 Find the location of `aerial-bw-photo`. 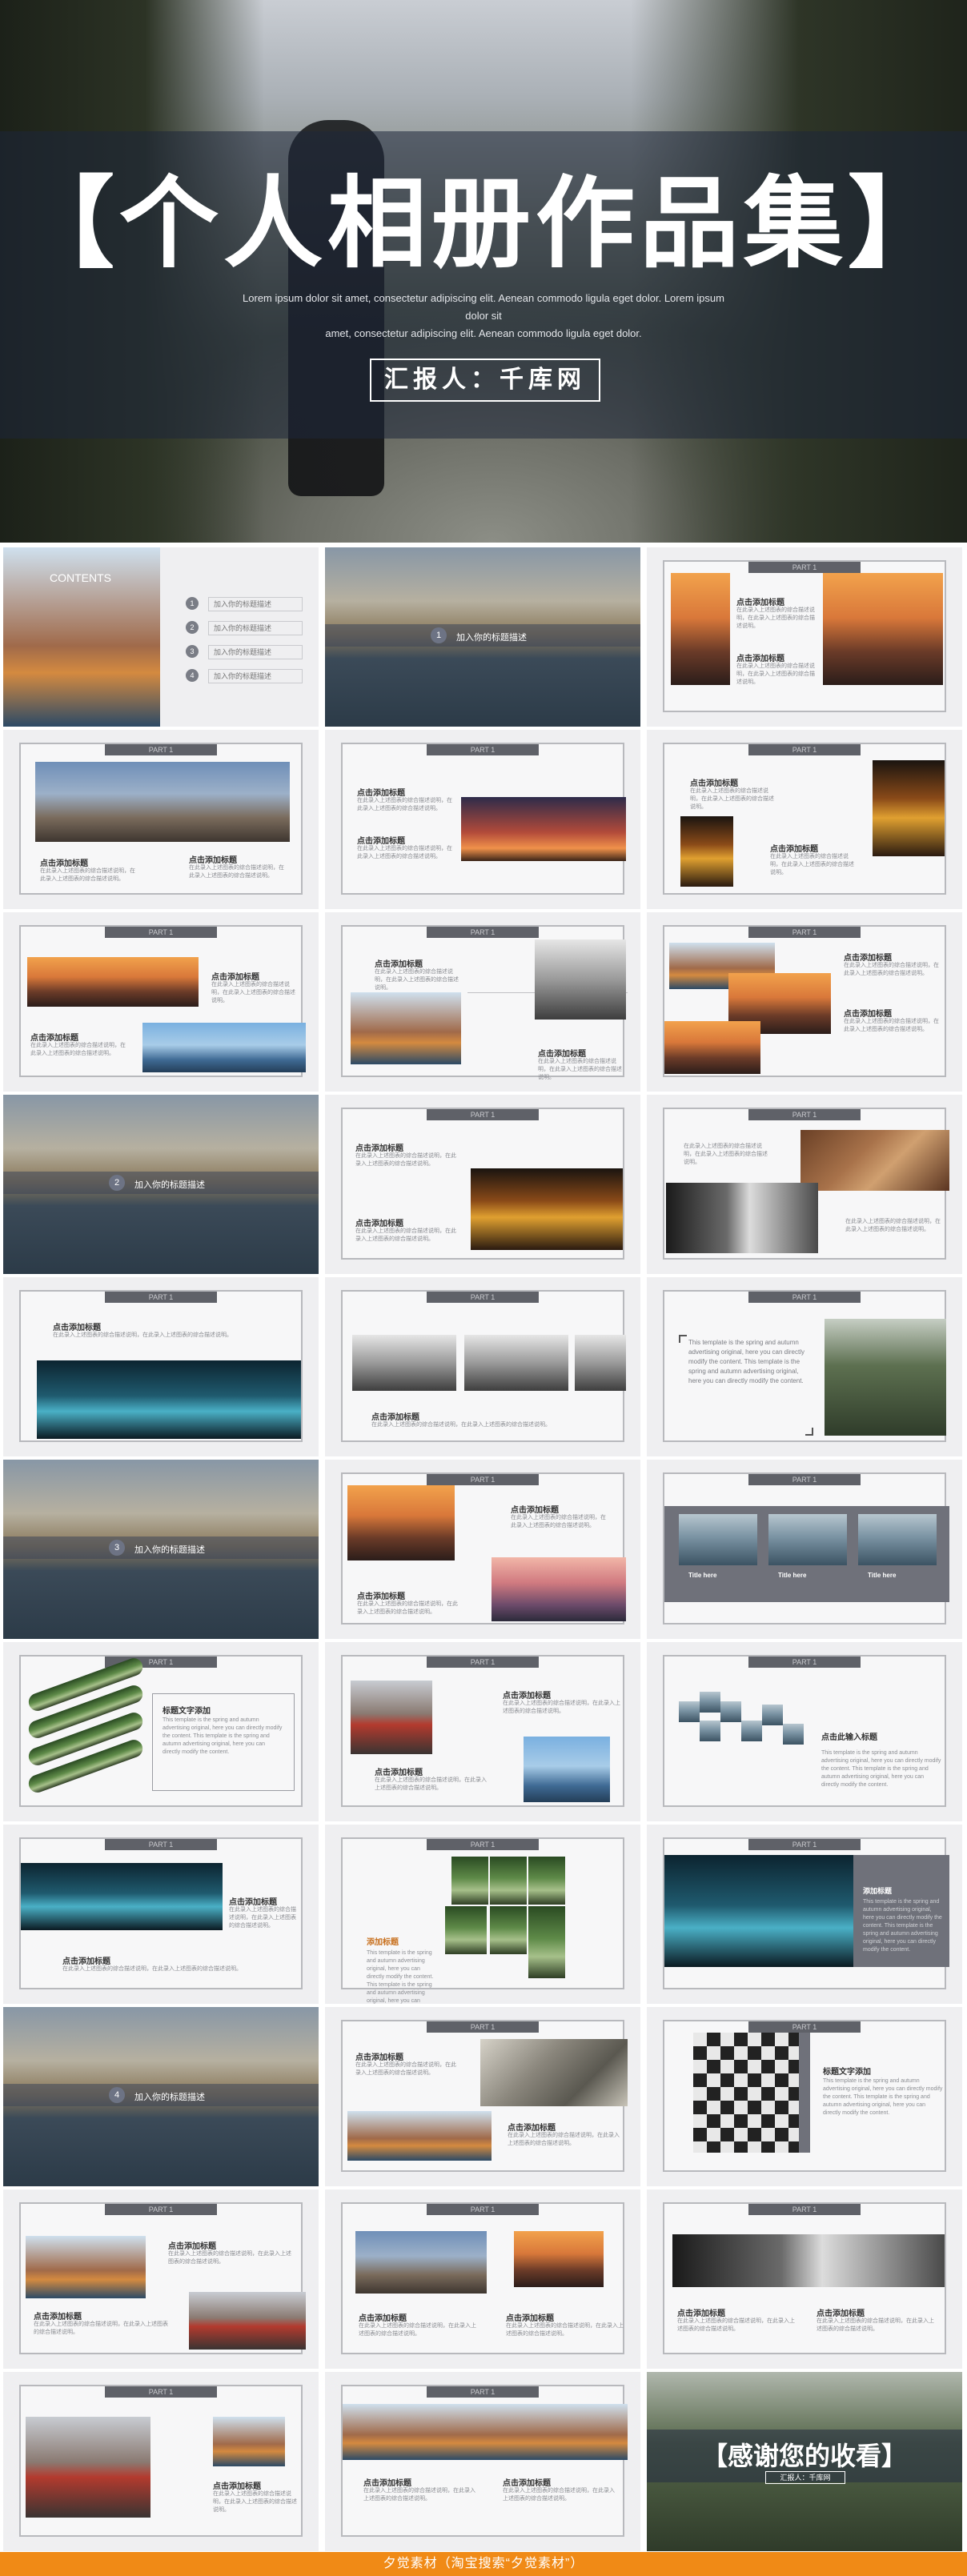

aerial-bw-photo is located at coordinates (516, 1363).